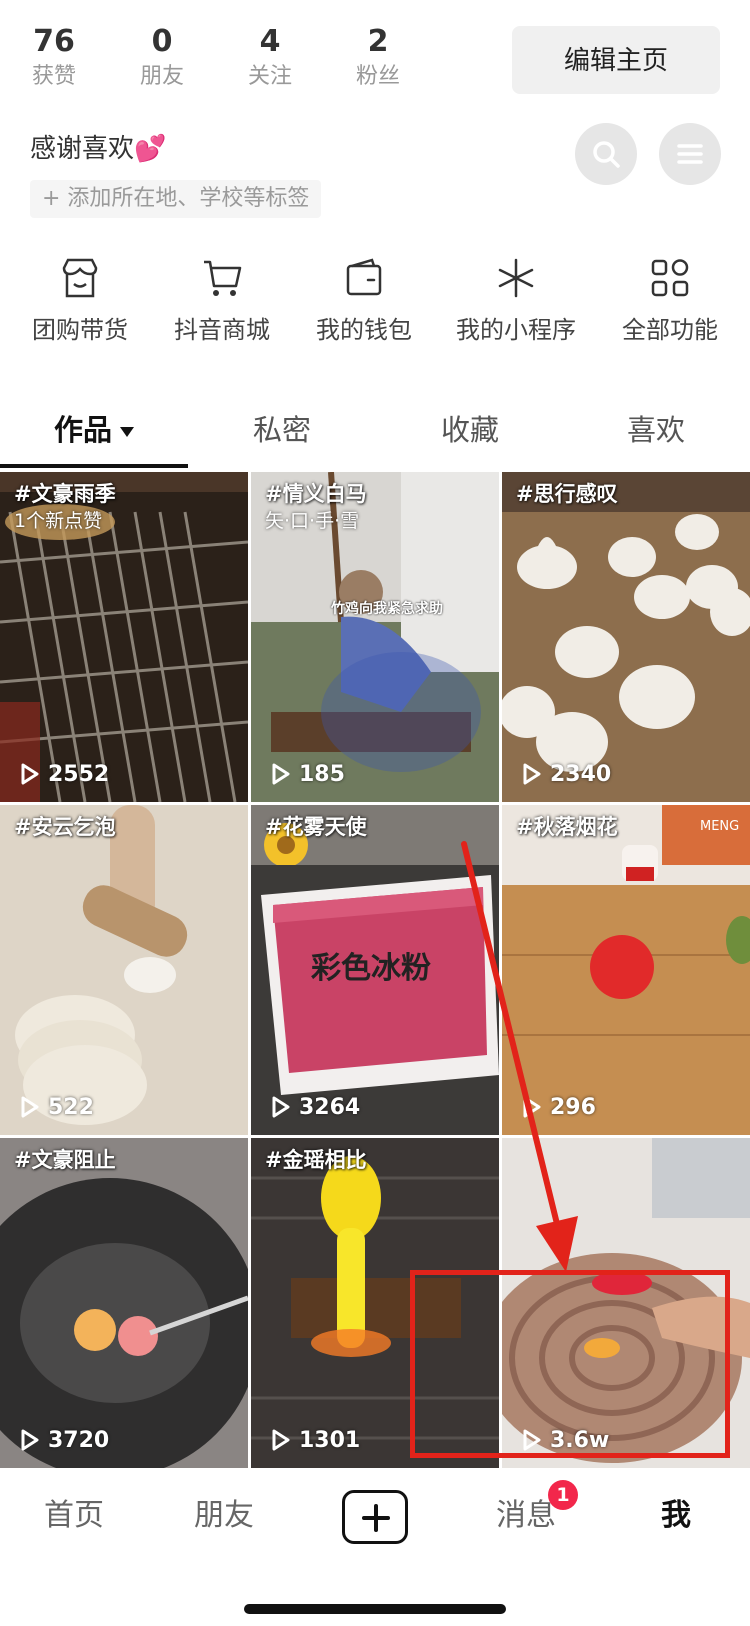 The height and width of the screenshot is (1626, 750). I want to click on func-all-features: 全部功能, so click(670, 300).